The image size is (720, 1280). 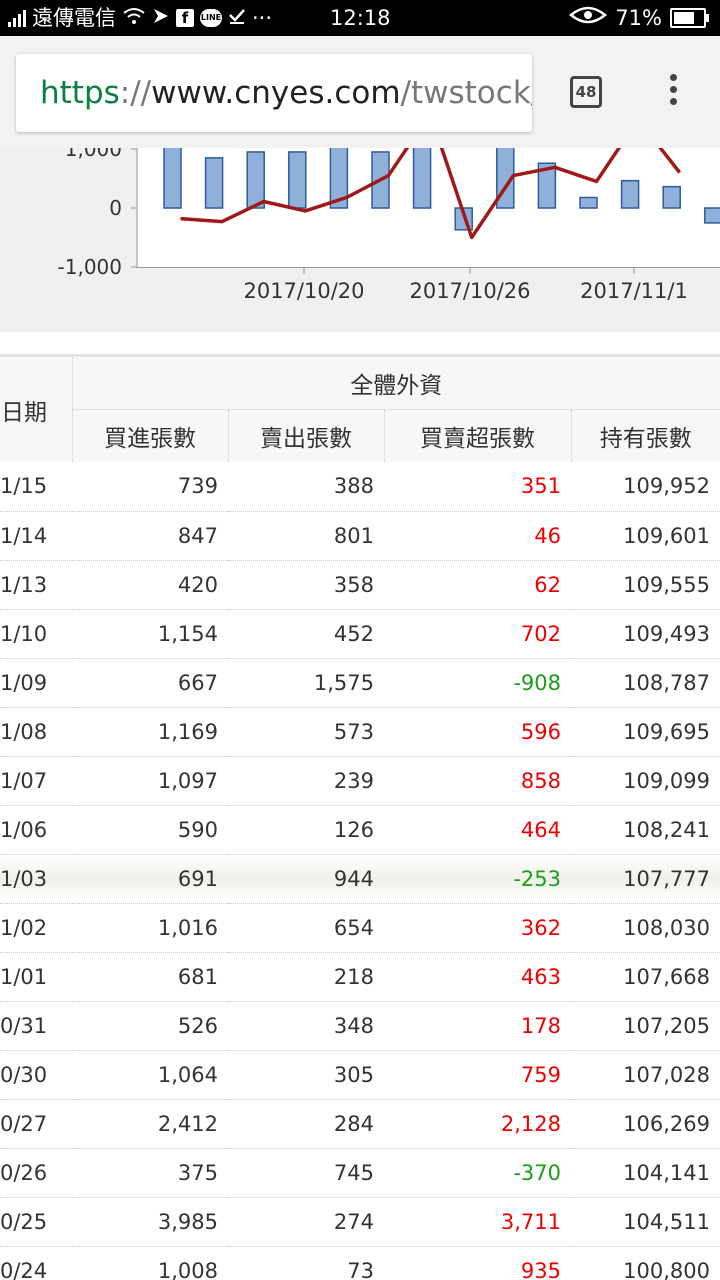 What do you see at coordinates (477, 536) in the screenshot?
I see `net-cell: 46` at bounding box center [477, 536].